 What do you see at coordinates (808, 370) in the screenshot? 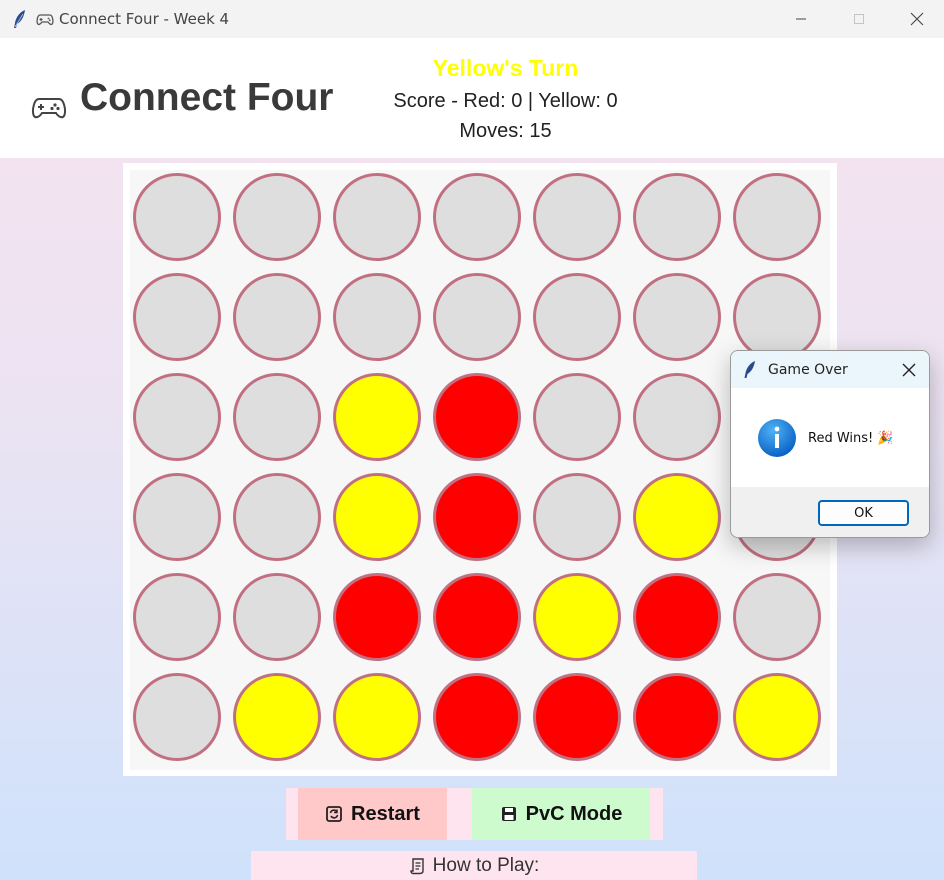
I see `dialog-title: Game Over` at bounding box center [808, 370].